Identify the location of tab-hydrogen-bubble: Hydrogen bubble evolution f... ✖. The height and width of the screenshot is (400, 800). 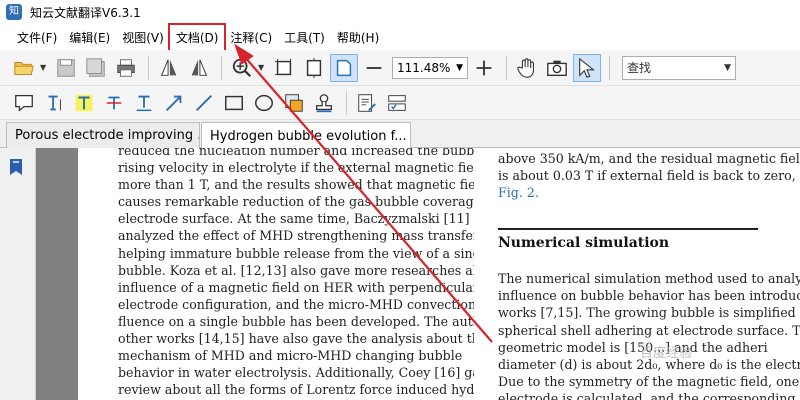
(306, 135).